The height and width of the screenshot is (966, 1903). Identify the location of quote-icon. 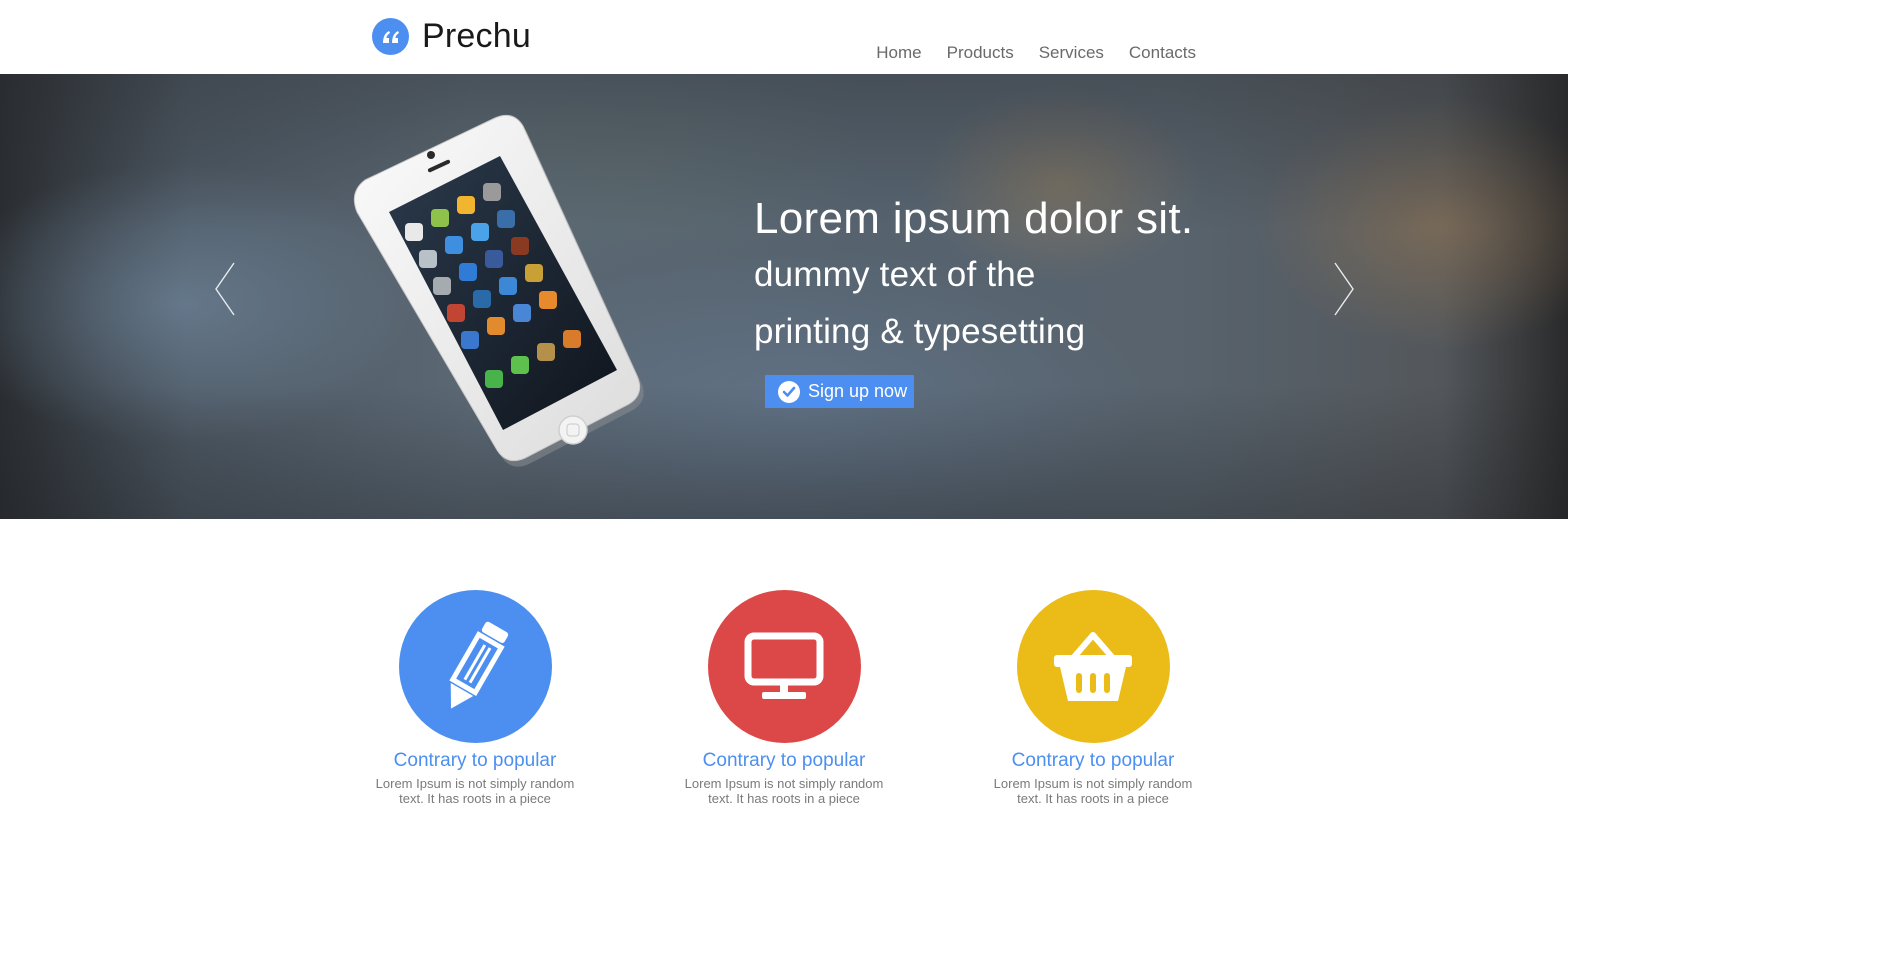
(390, 36).